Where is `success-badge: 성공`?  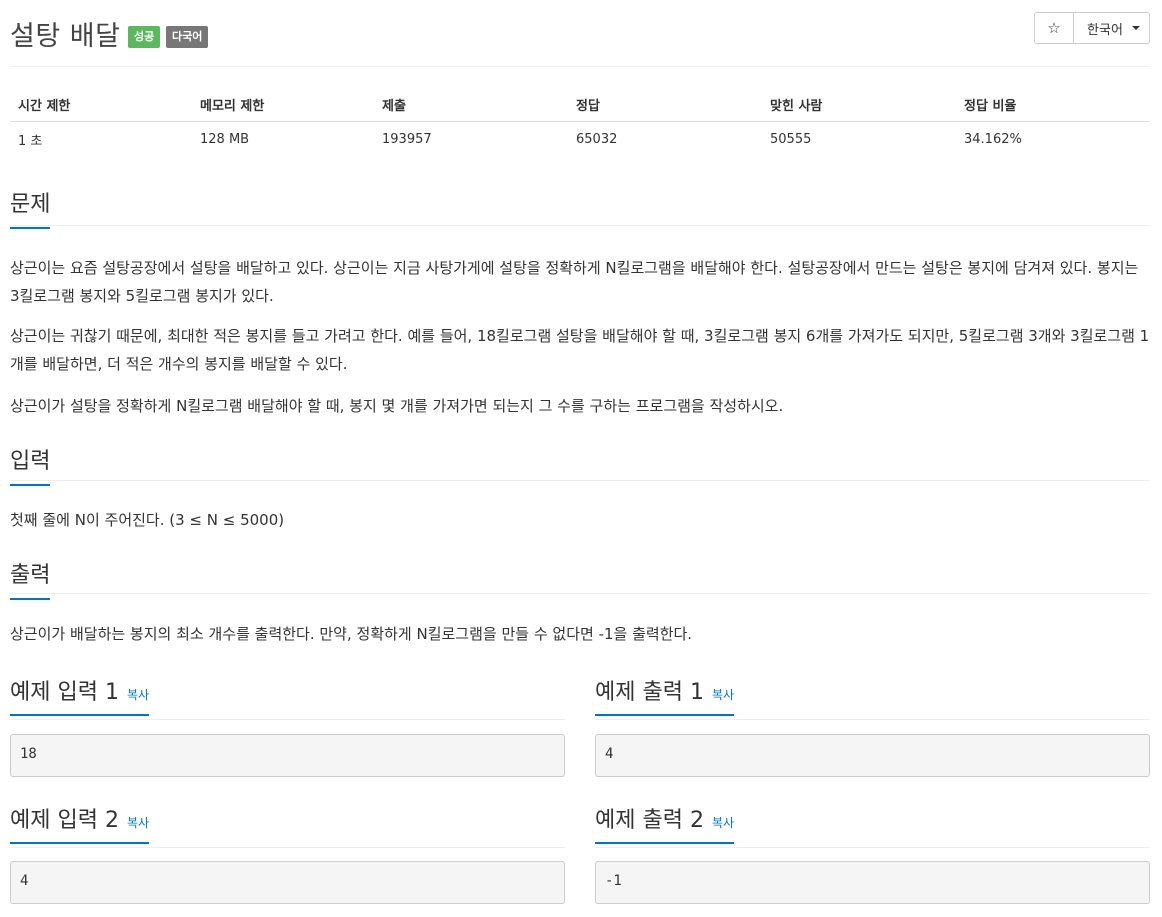 success-badge: 성공 is located at coordinates (144, 37).